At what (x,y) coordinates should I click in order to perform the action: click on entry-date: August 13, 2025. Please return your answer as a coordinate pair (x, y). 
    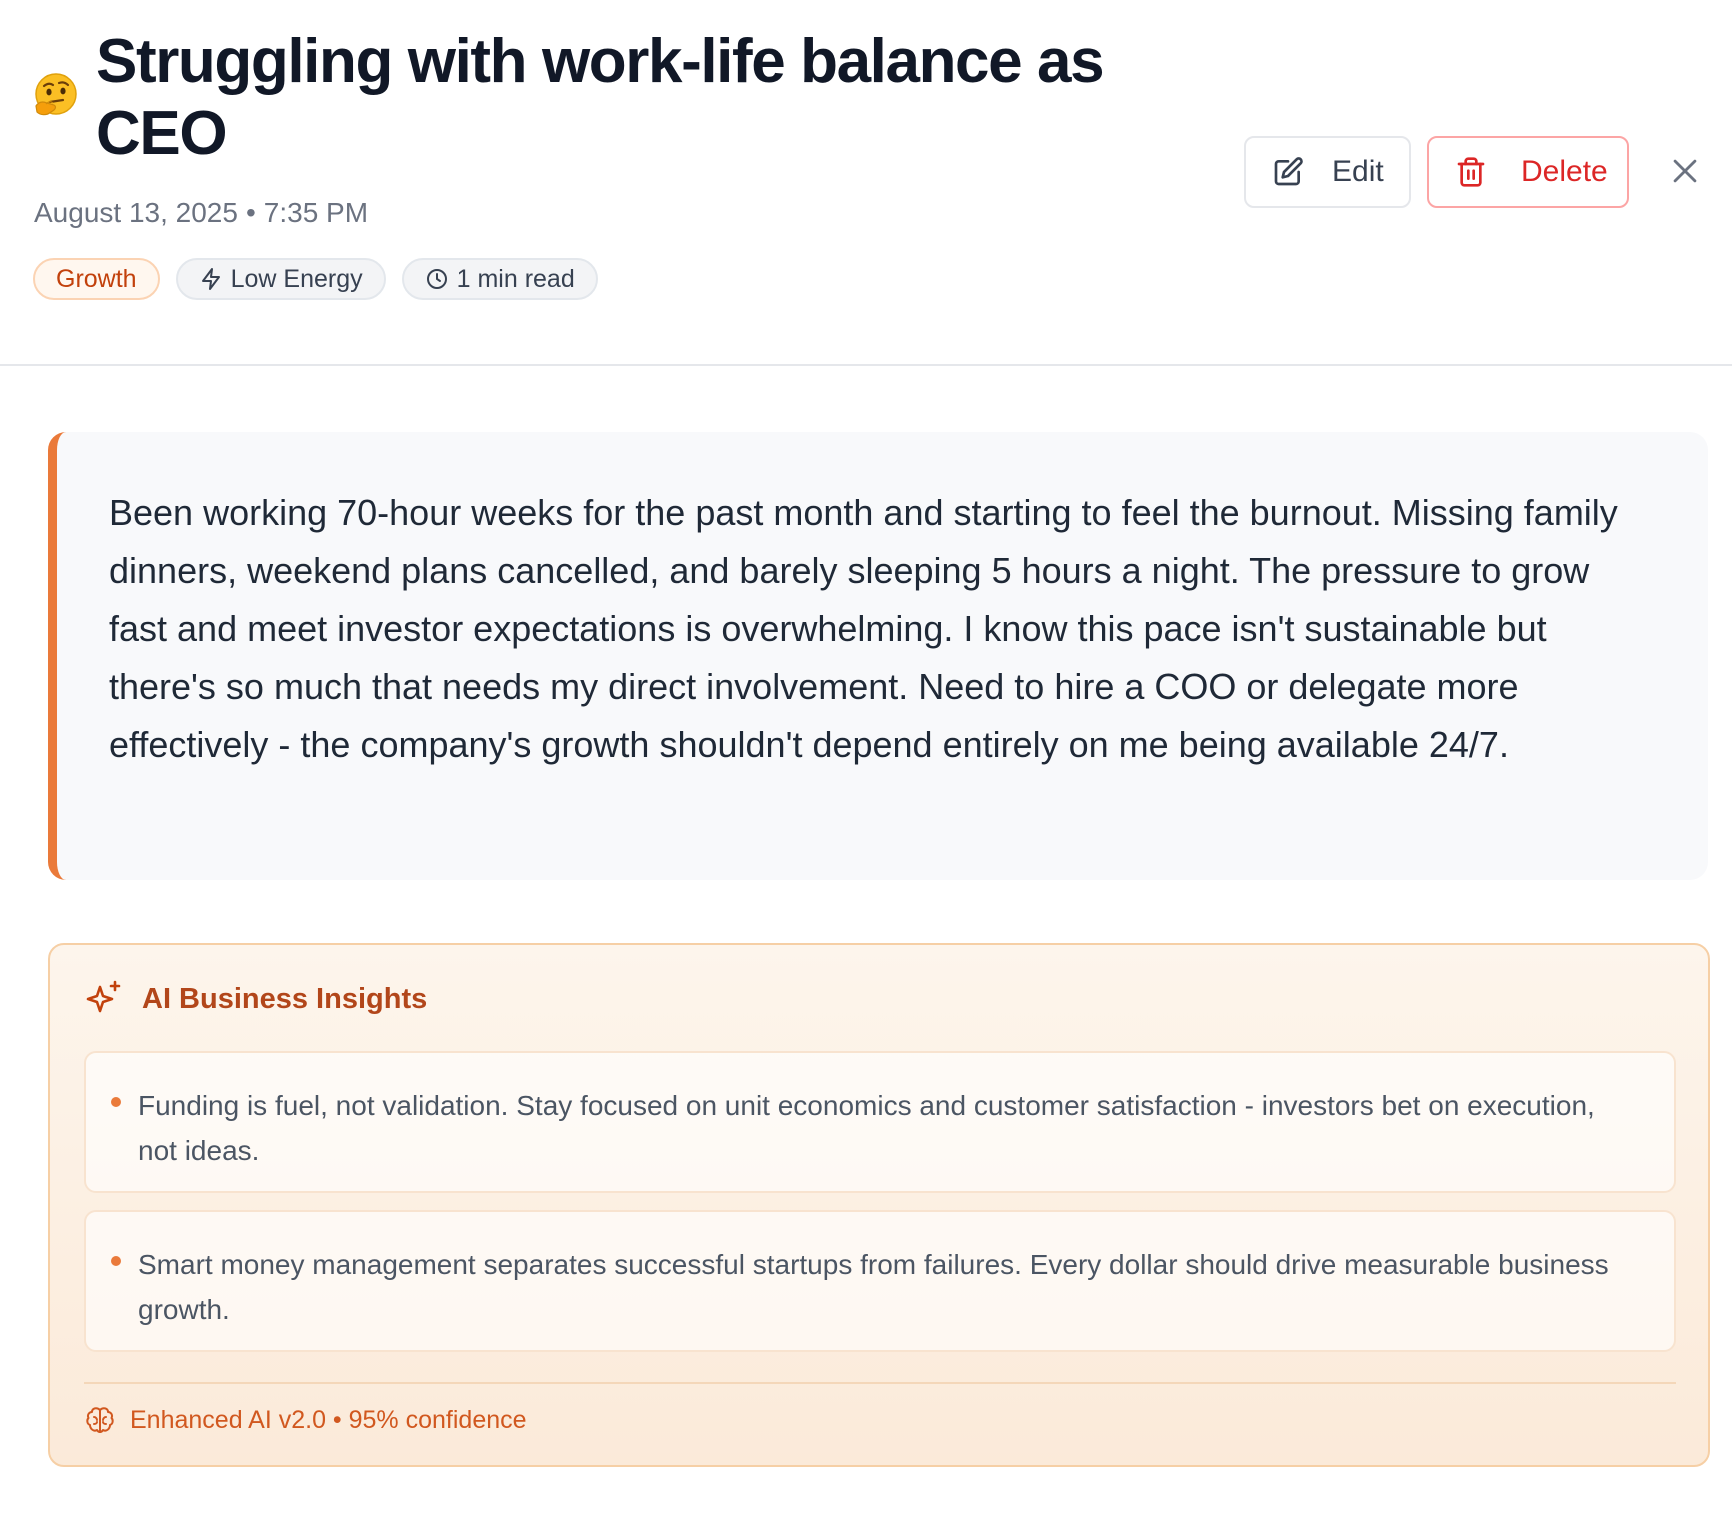
    Looking at the image, I should click on (136, 212).